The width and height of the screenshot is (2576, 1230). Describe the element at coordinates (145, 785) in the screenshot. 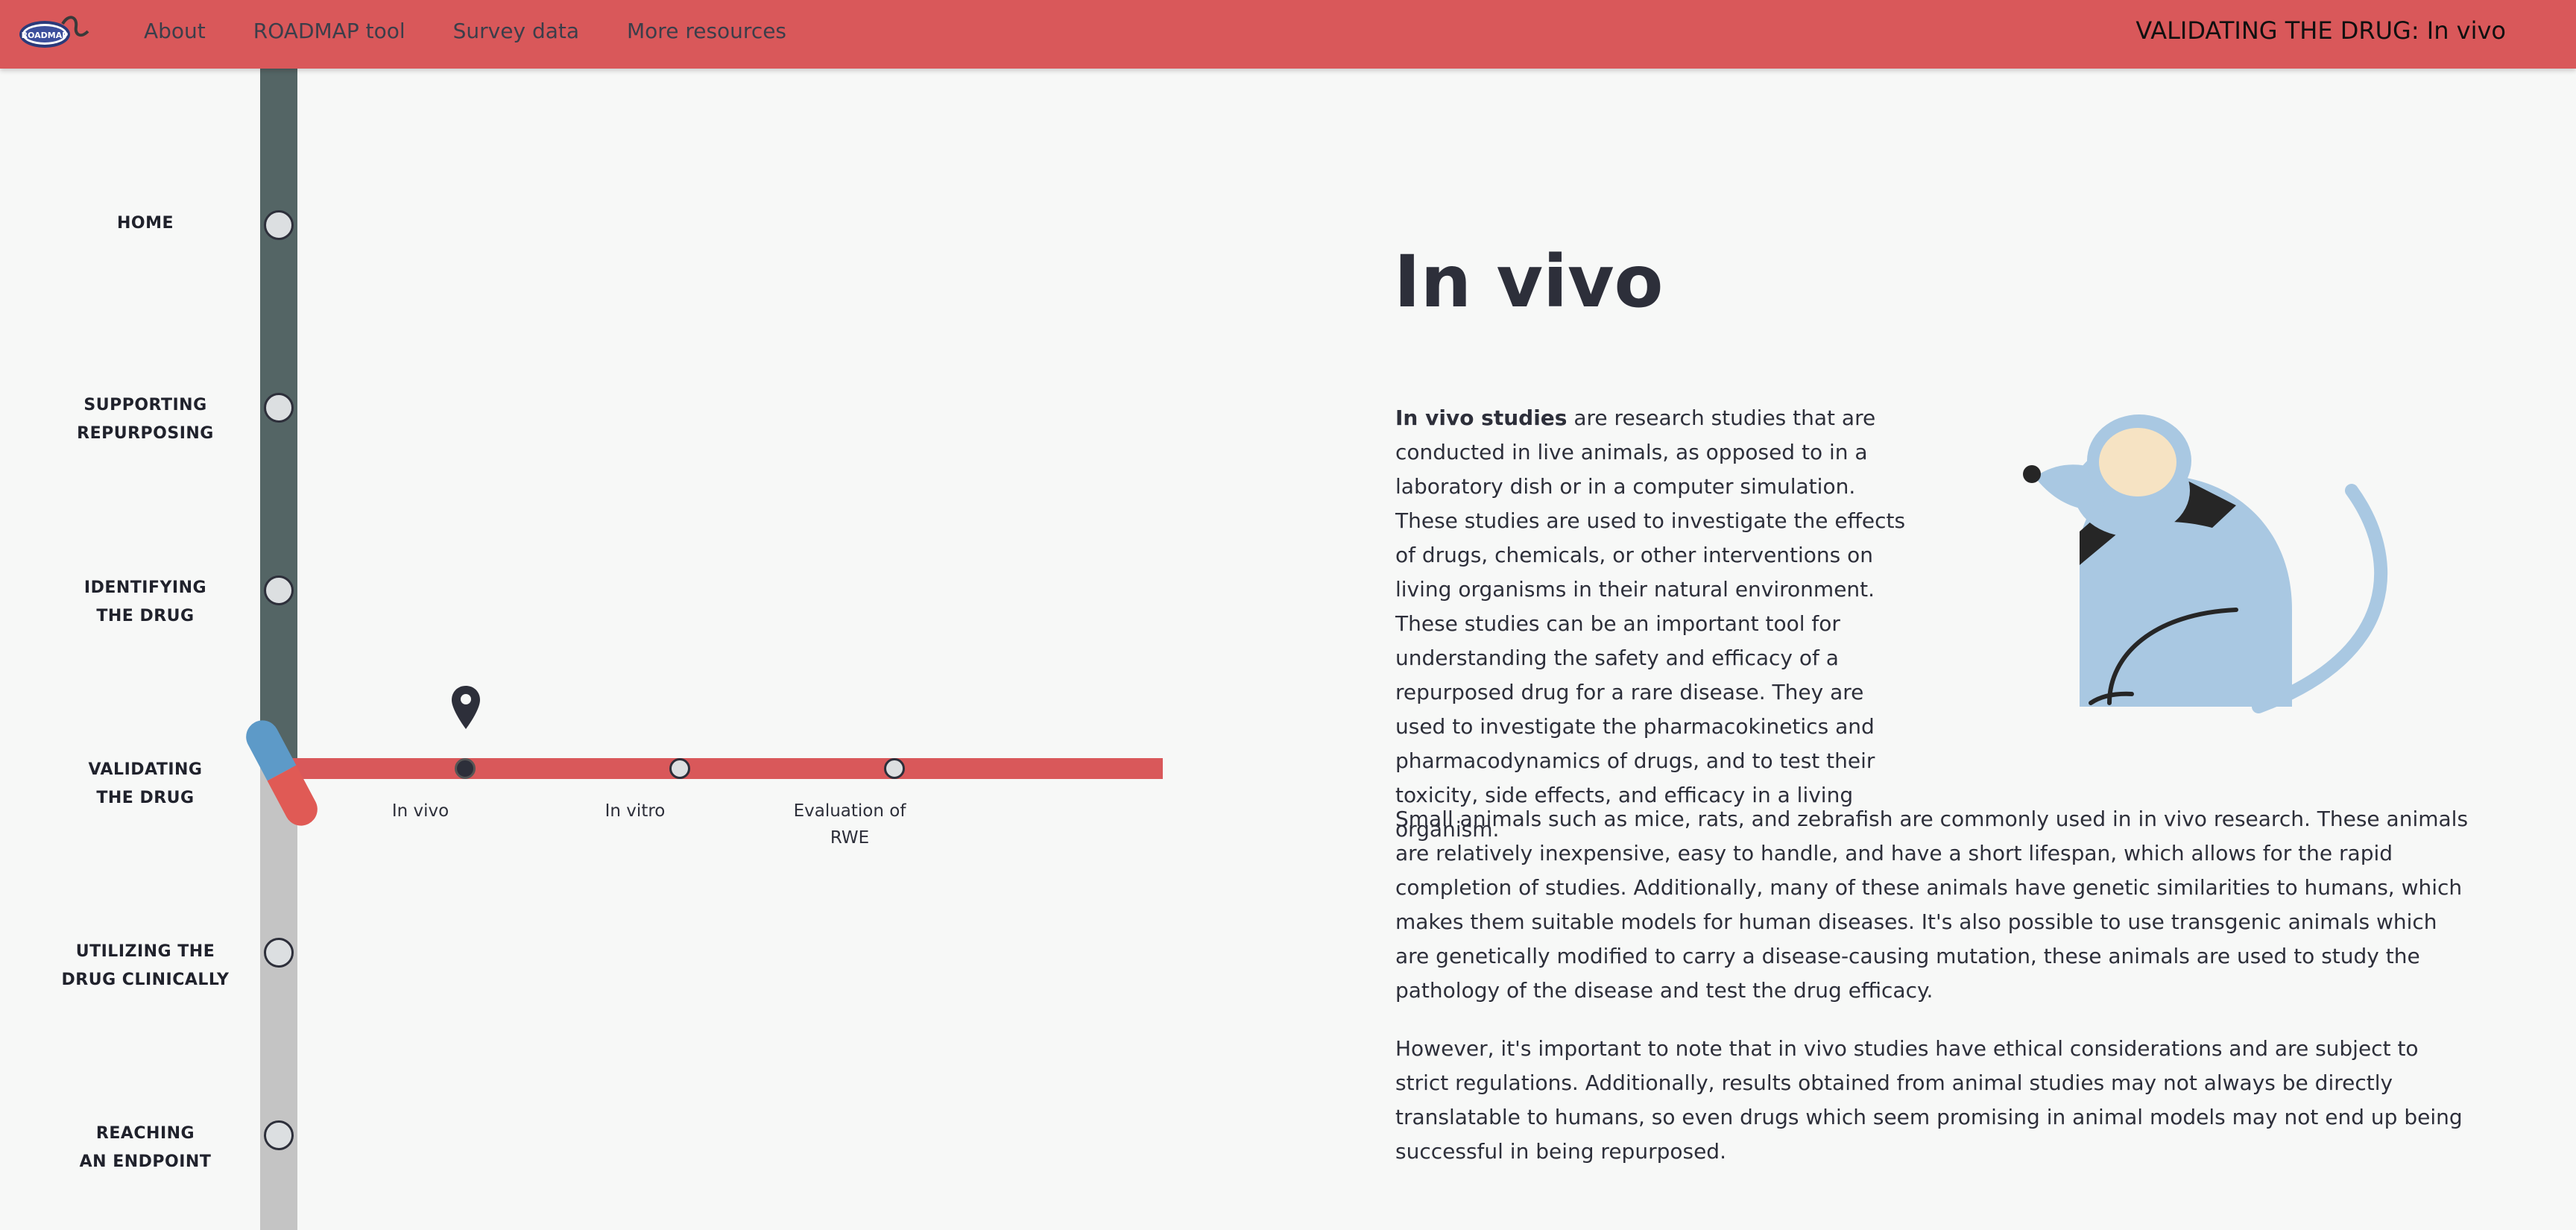

I see `stage-label-validating-drug: VALIDATING THE DRUG` at that location.